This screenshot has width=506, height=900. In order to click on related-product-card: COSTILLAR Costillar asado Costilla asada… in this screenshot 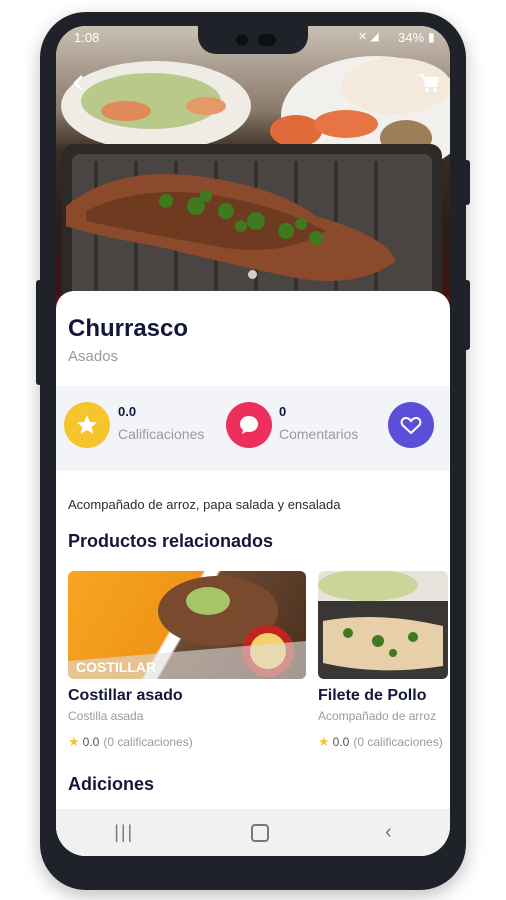, I will do `click(187, 661)`.